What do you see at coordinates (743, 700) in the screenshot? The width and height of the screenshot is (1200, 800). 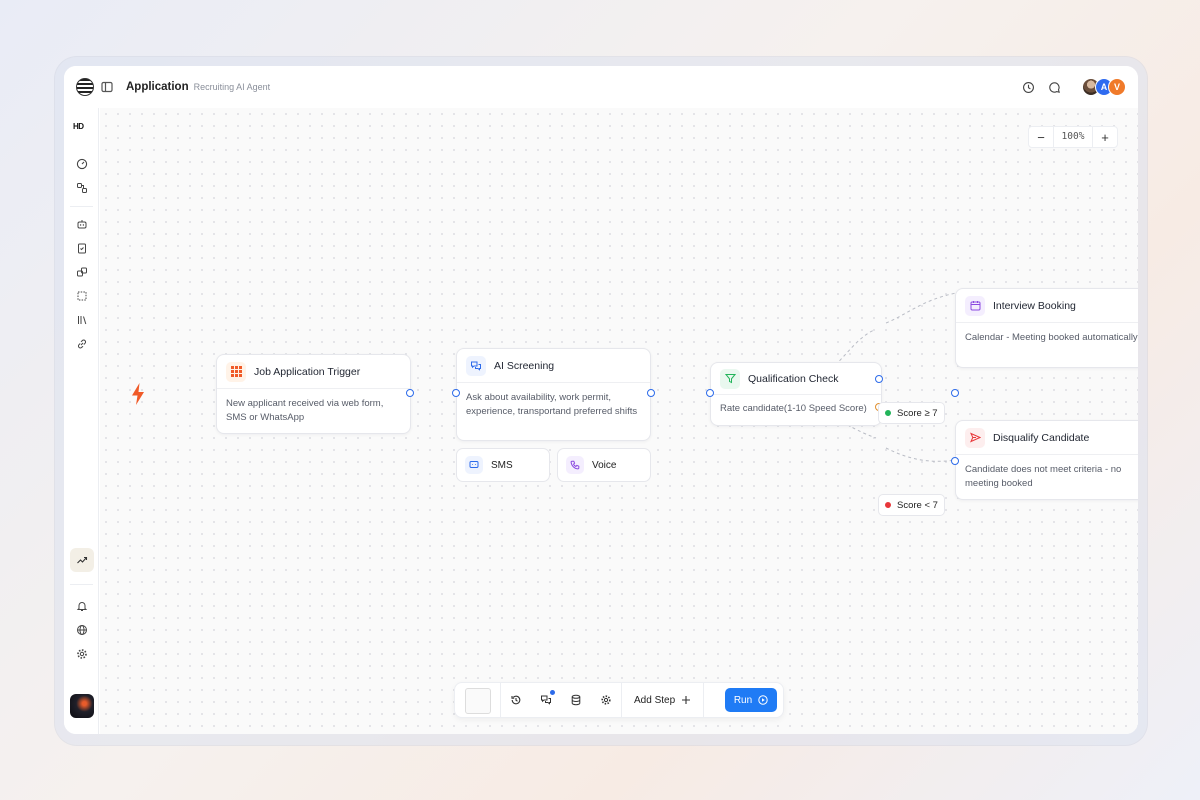 I see `run-label: Run` at bounding box center [743, 700].